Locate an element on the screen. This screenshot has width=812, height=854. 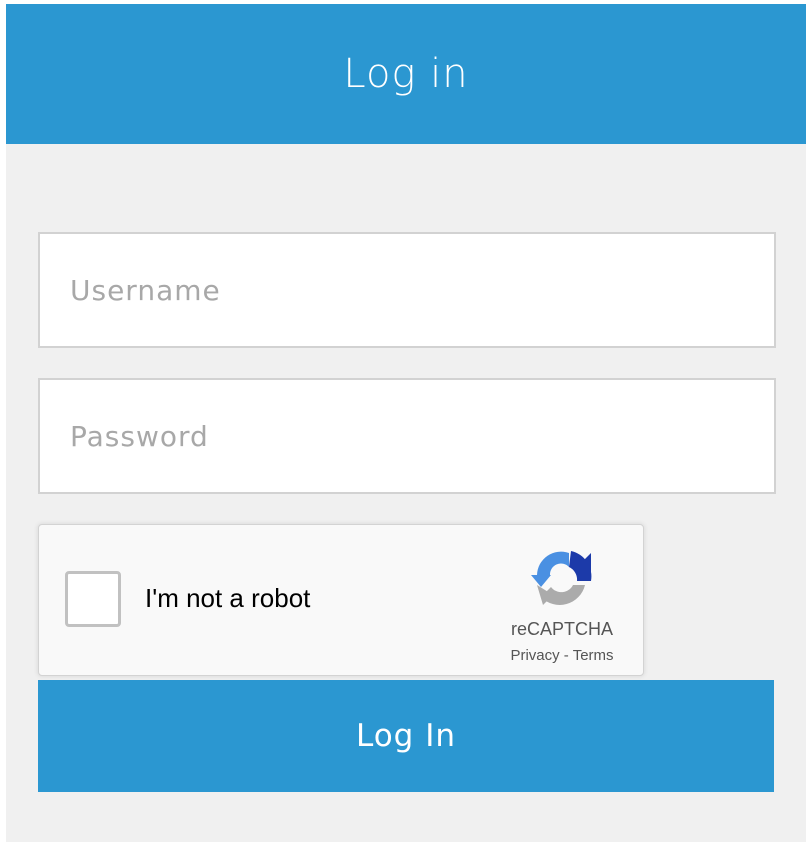
recaptcha-logo-icon is located at coordinates (561, 578).